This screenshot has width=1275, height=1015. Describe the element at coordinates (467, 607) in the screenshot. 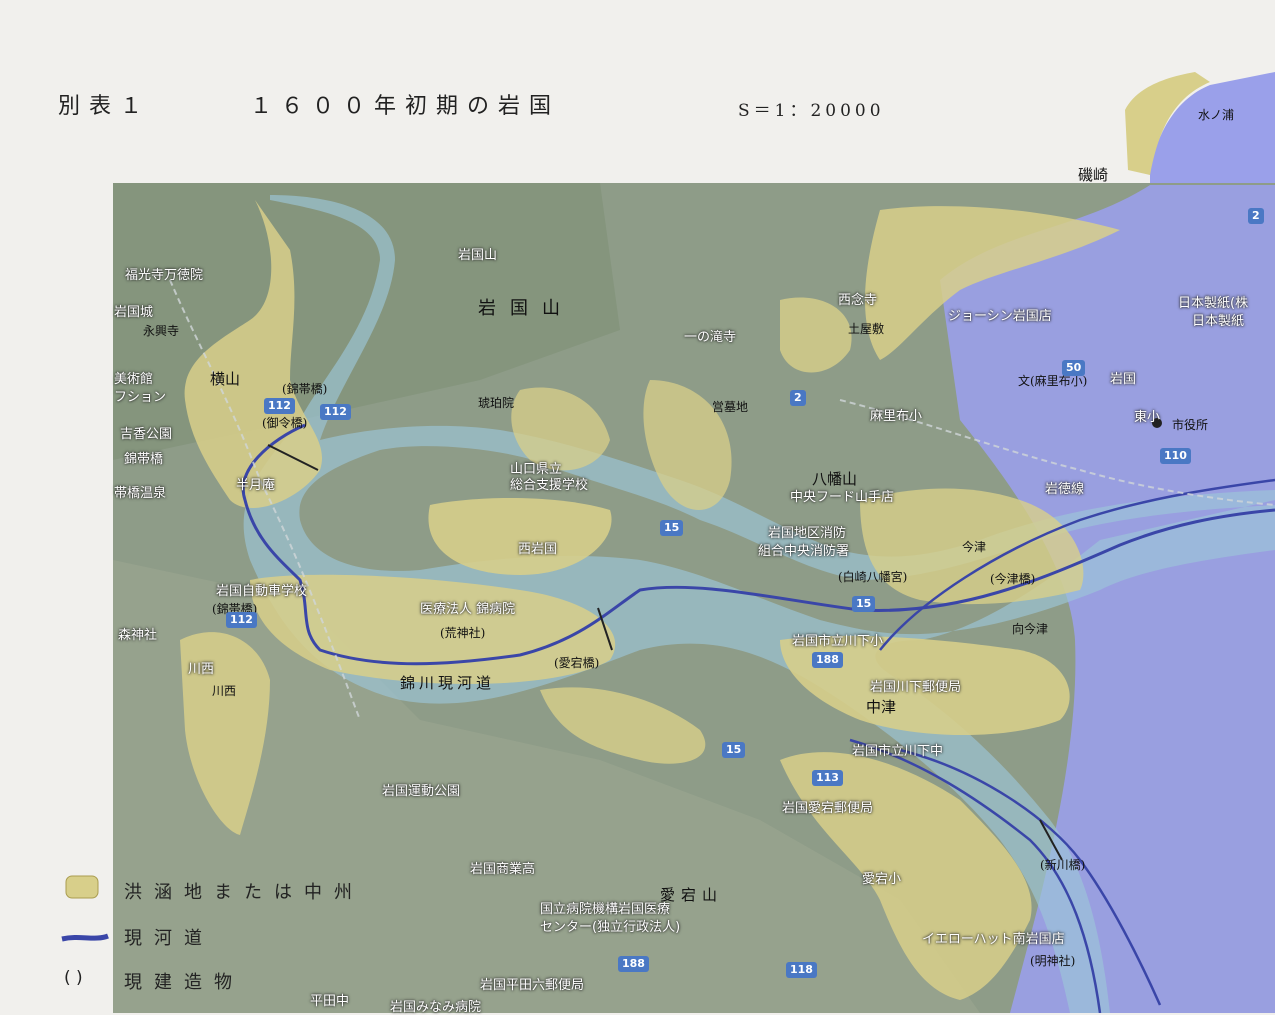

I see `place-medical: 医療法人 錦病院` at that location.